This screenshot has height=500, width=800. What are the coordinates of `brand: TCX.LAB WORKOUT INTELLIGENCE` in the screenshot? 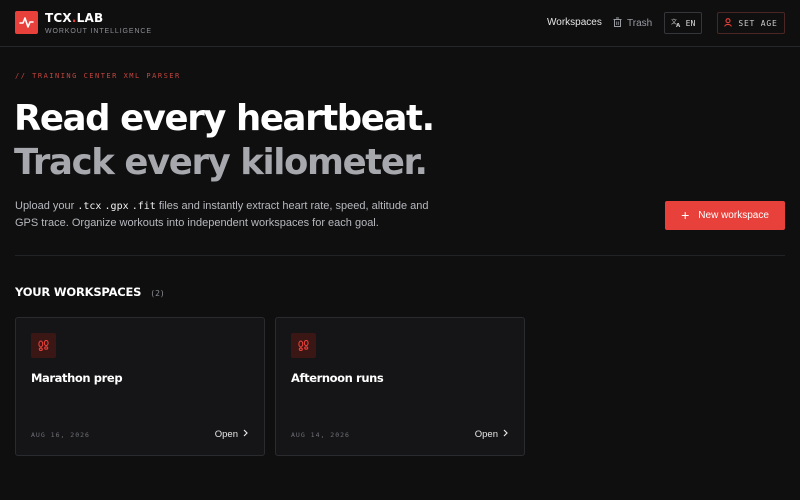 It's located at (98, 23).